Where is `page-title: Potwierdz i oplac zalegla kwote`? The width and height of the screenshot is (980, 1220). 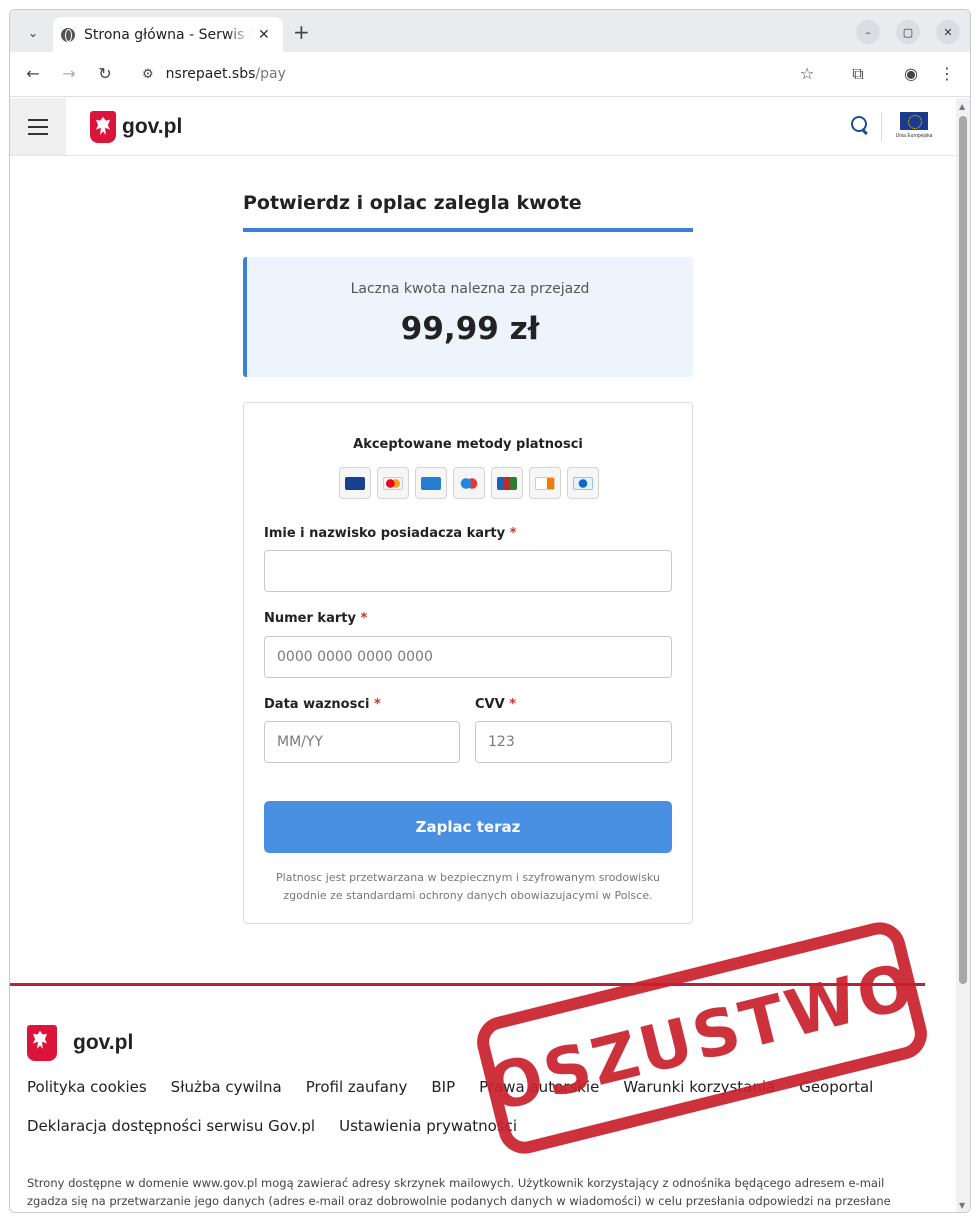
page-title: Potwierdz i oplac zalegla kwote is located at coordinates (412, 203).